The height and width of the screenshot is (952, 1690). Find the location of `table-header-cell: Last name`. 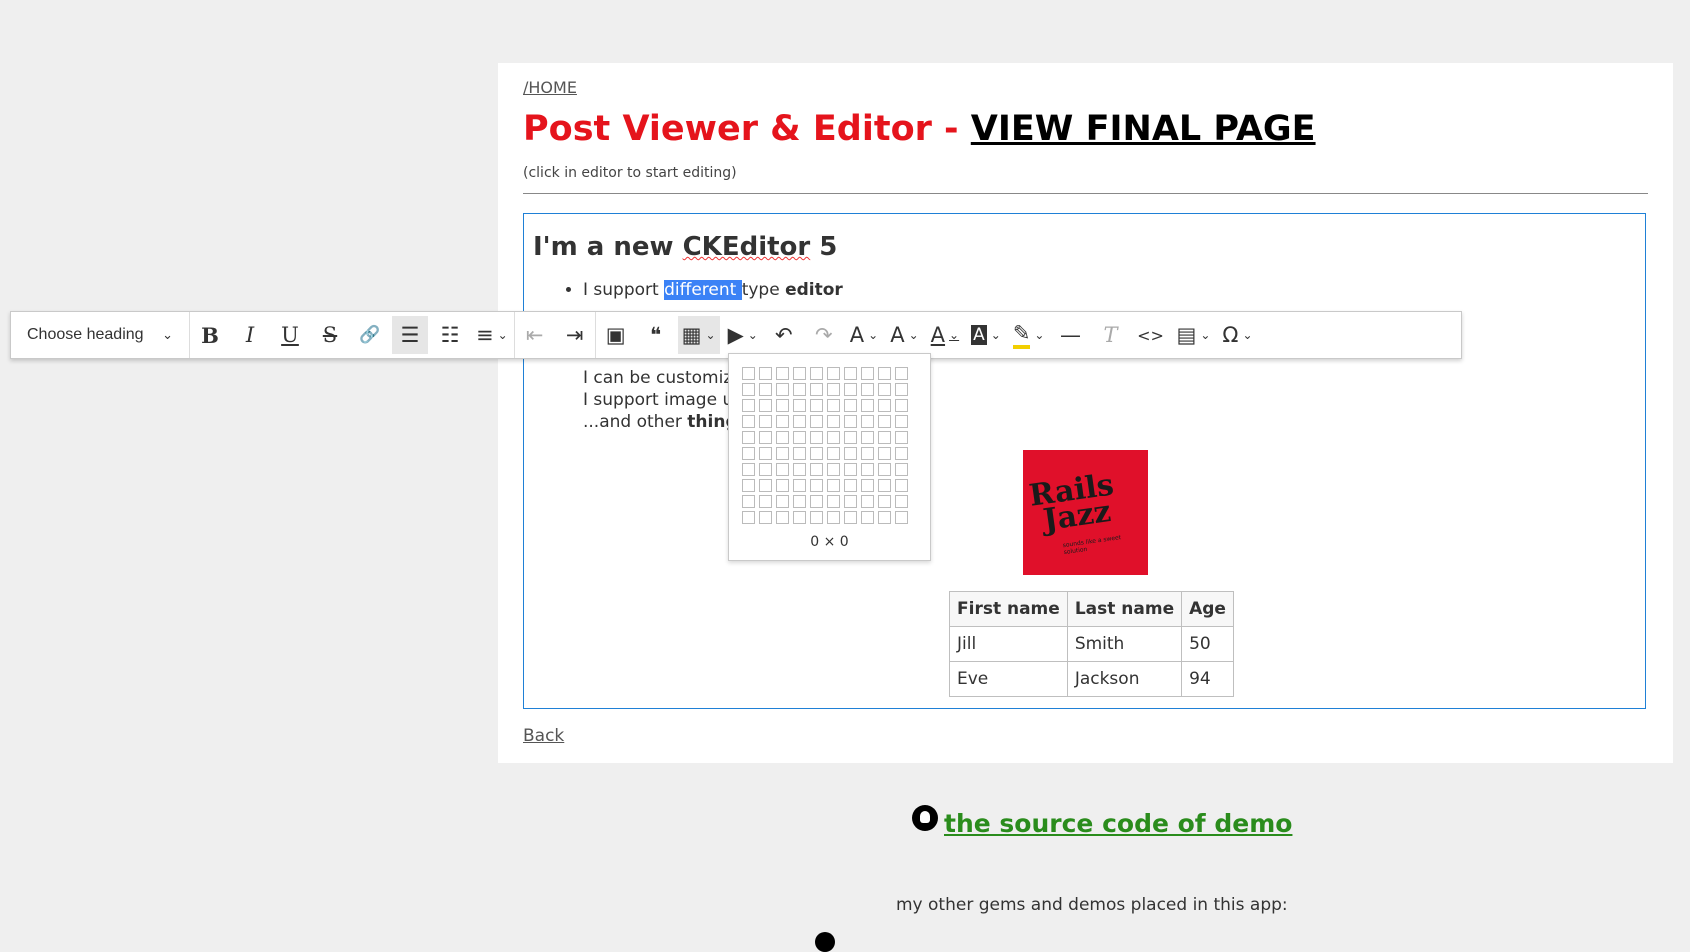

table-header-cell: Last name is located at coordinates (1124, 609).